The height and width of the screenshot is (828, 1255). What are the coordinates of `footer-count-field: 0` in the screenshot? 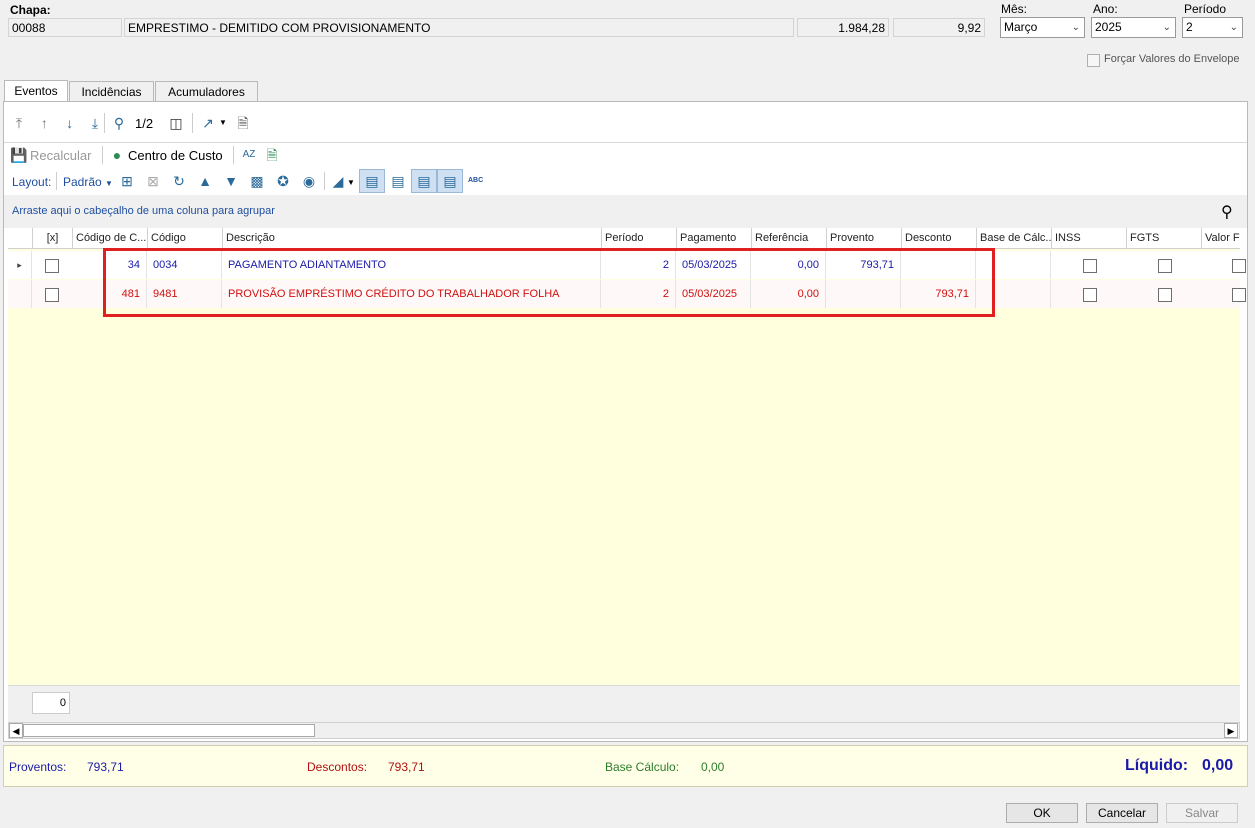 It's located at (51, 703).